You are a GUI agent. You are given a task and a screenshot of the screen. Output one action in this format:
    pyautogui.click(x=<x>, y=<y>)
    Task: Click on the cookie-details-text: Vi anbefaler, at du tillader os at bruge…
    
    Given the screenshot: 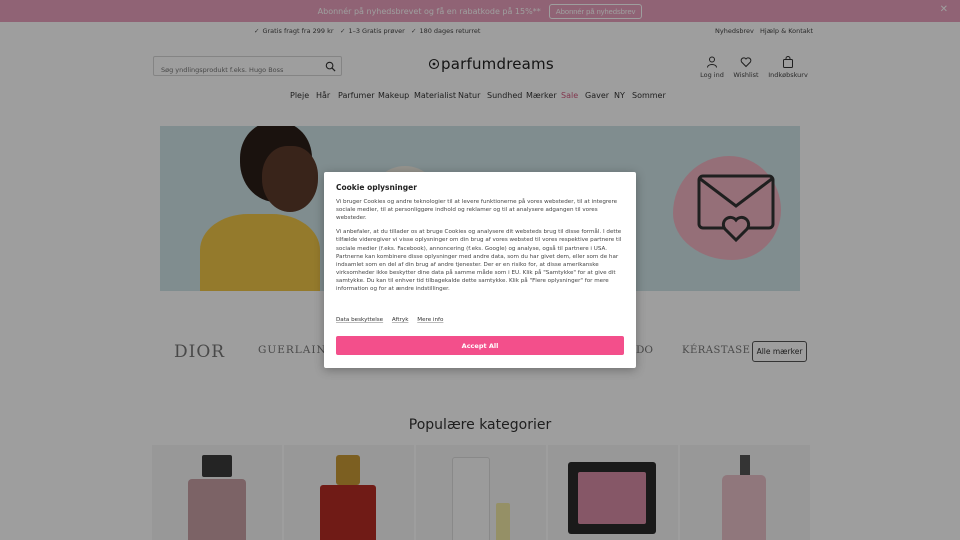 What is the action you would take?
    pyautogui.click(x=479, y=261)
    